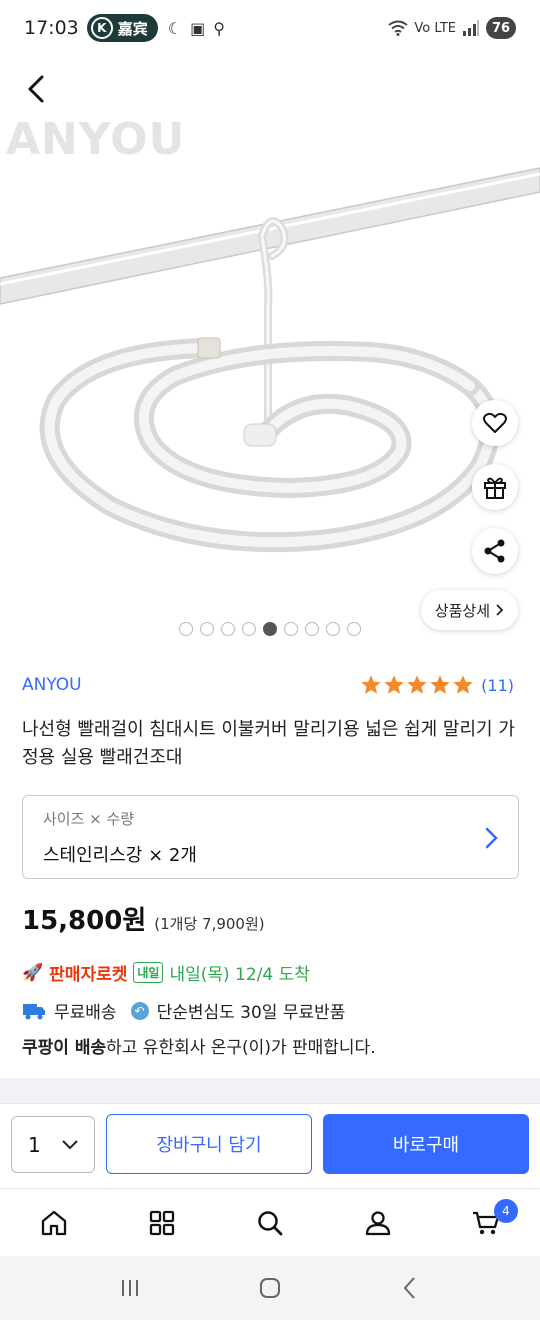 This screenshot has height=1320, width=540. I want to click on cart-count-badge: 4, so click(506, 1211).